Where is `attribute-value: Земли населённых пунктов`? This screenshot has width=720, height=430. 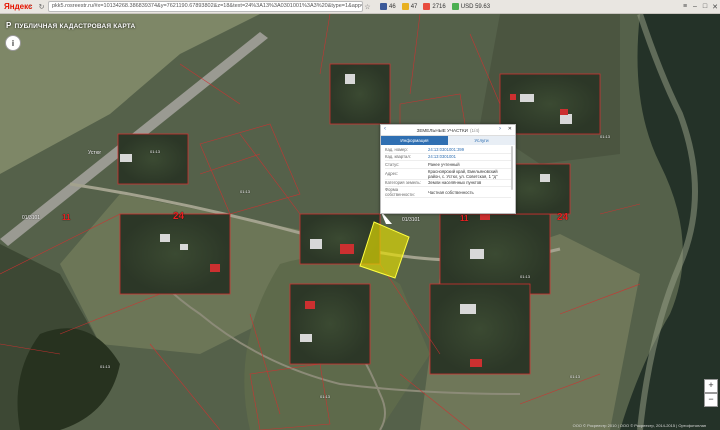 attribute-value: Земли населённых пунктов is located at coordinates (455, 183).